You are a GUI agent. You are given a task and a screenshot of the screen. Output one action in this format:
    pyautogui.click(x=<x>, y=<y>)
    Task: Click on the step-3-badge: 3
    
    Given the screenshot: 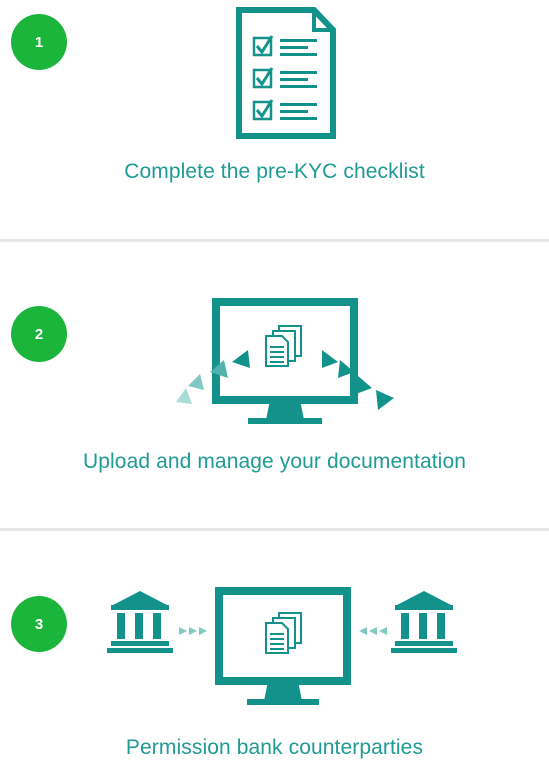 What is the action you would take?
    pyautogui.click(x=39, y=624)
    